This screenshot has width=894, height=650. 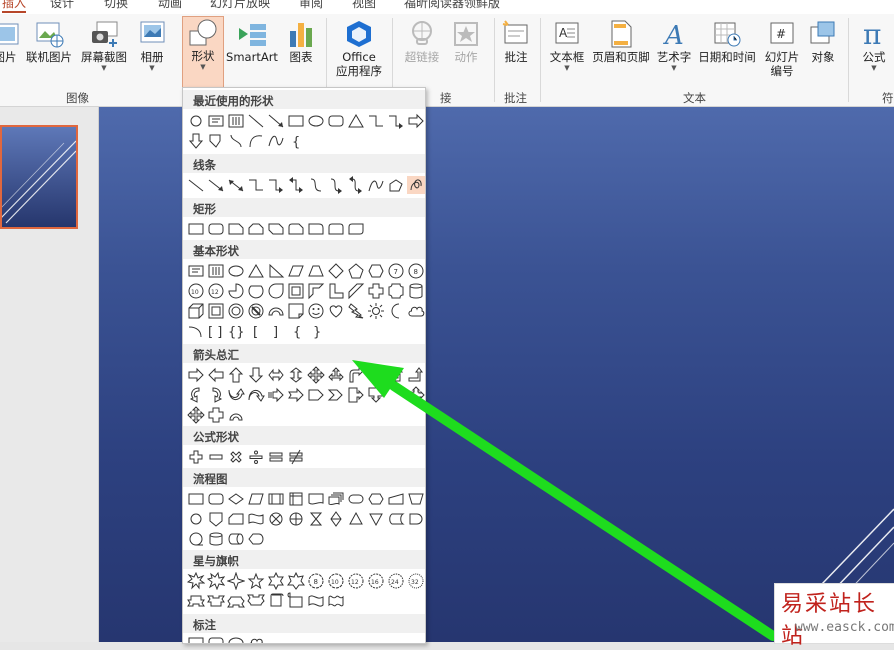 What do you see at coordinates (376, 499) in the screenshot?
I see `flowchart-preparation-icon` at bounding box center [376, 499].